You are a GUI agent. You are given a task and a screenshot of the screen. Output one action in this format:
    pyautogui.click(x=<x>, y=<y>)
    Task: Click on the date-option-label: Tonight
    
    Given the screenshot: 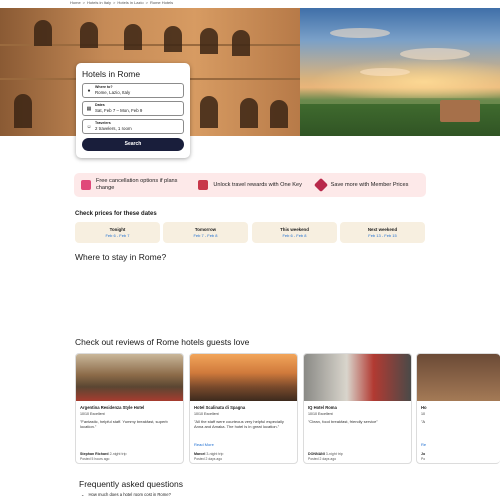 What is the action you would take?
    pyautogui.click(x=117, y=229)
    